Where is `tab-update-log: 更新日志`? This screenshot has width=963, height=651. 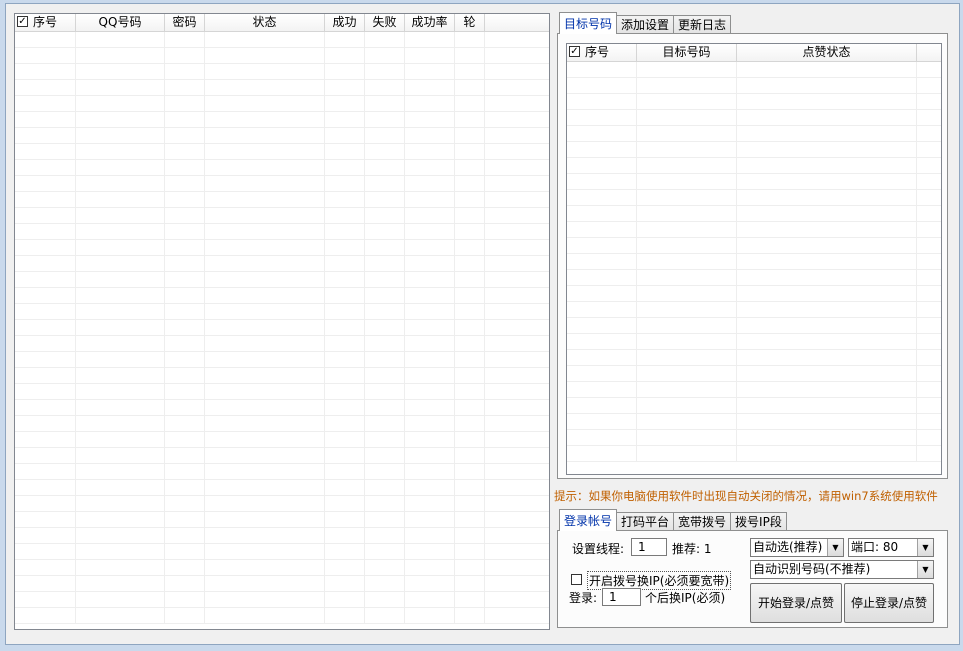
tab-update-log: 更新日志 is located at coordinates (702, 24).